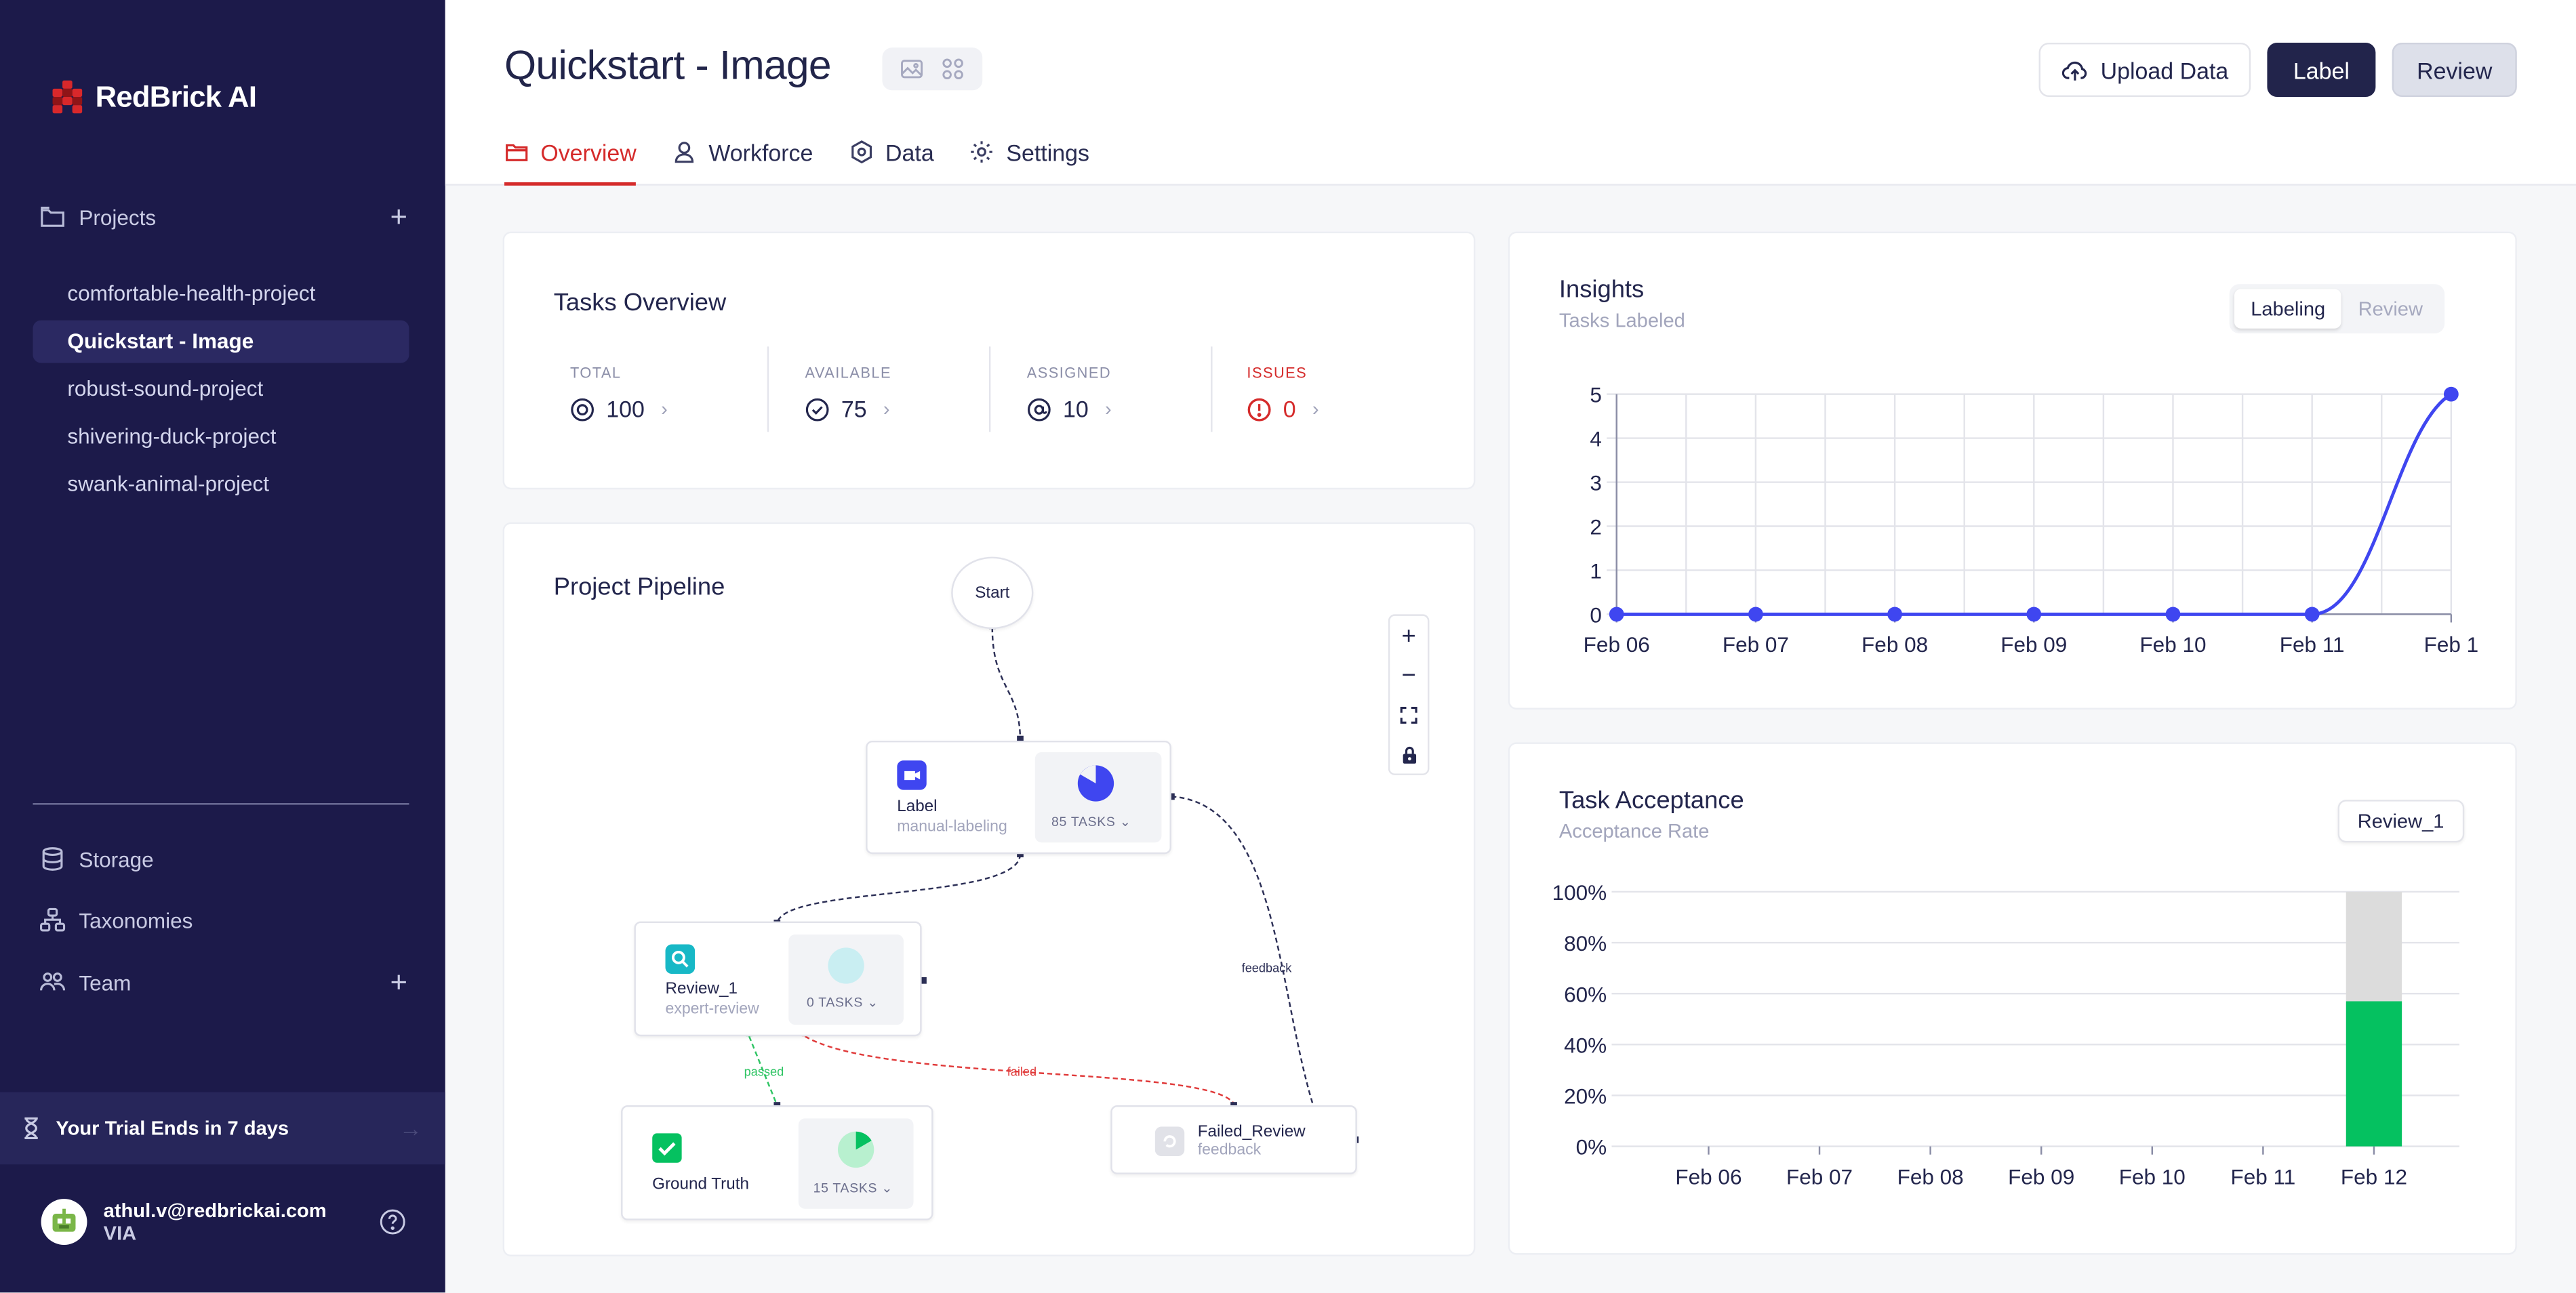 This screenshot has width=2576, height=1293. I want to click on trial-banner: Your Trial Ends in 7 days →, so click(222, 1128).